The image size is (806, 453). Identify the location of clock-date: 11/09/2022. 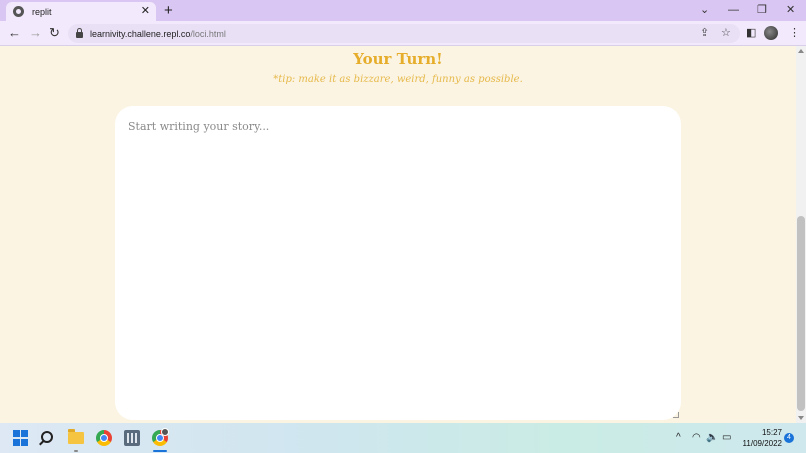
(762, 443).